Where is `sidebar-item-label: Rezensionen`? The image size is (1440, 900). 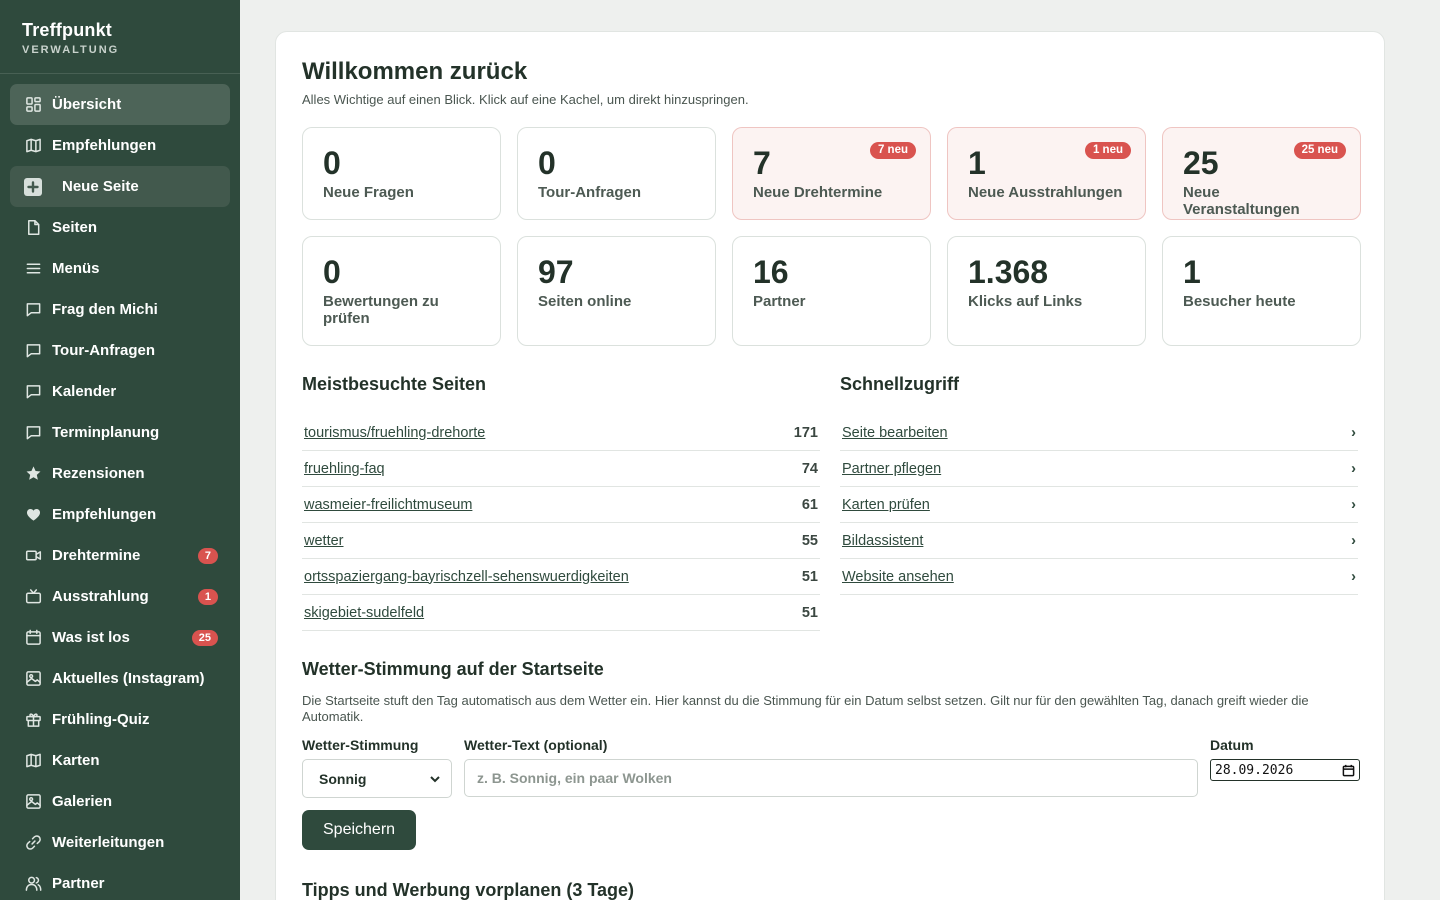 sidebar-item-label: Rezensionen is located at coordinates (98, 473).